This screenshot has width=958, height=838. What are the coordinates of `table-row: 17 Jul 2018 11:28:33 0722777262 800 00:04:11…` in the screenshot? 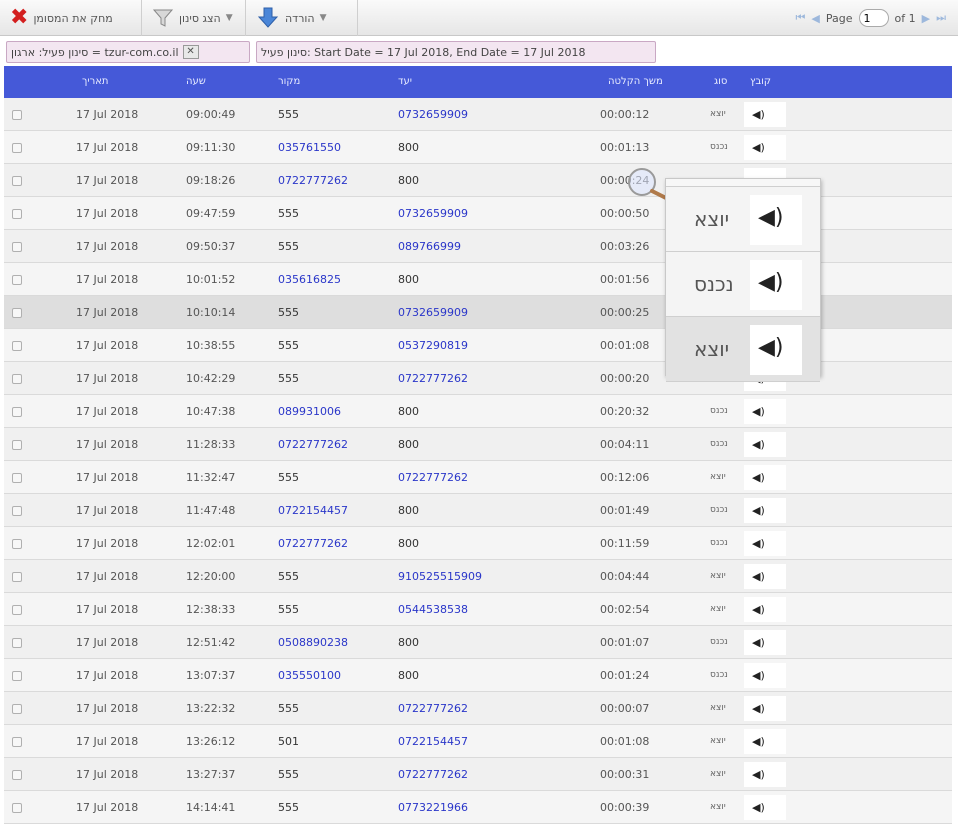 It's located at (478, 444).